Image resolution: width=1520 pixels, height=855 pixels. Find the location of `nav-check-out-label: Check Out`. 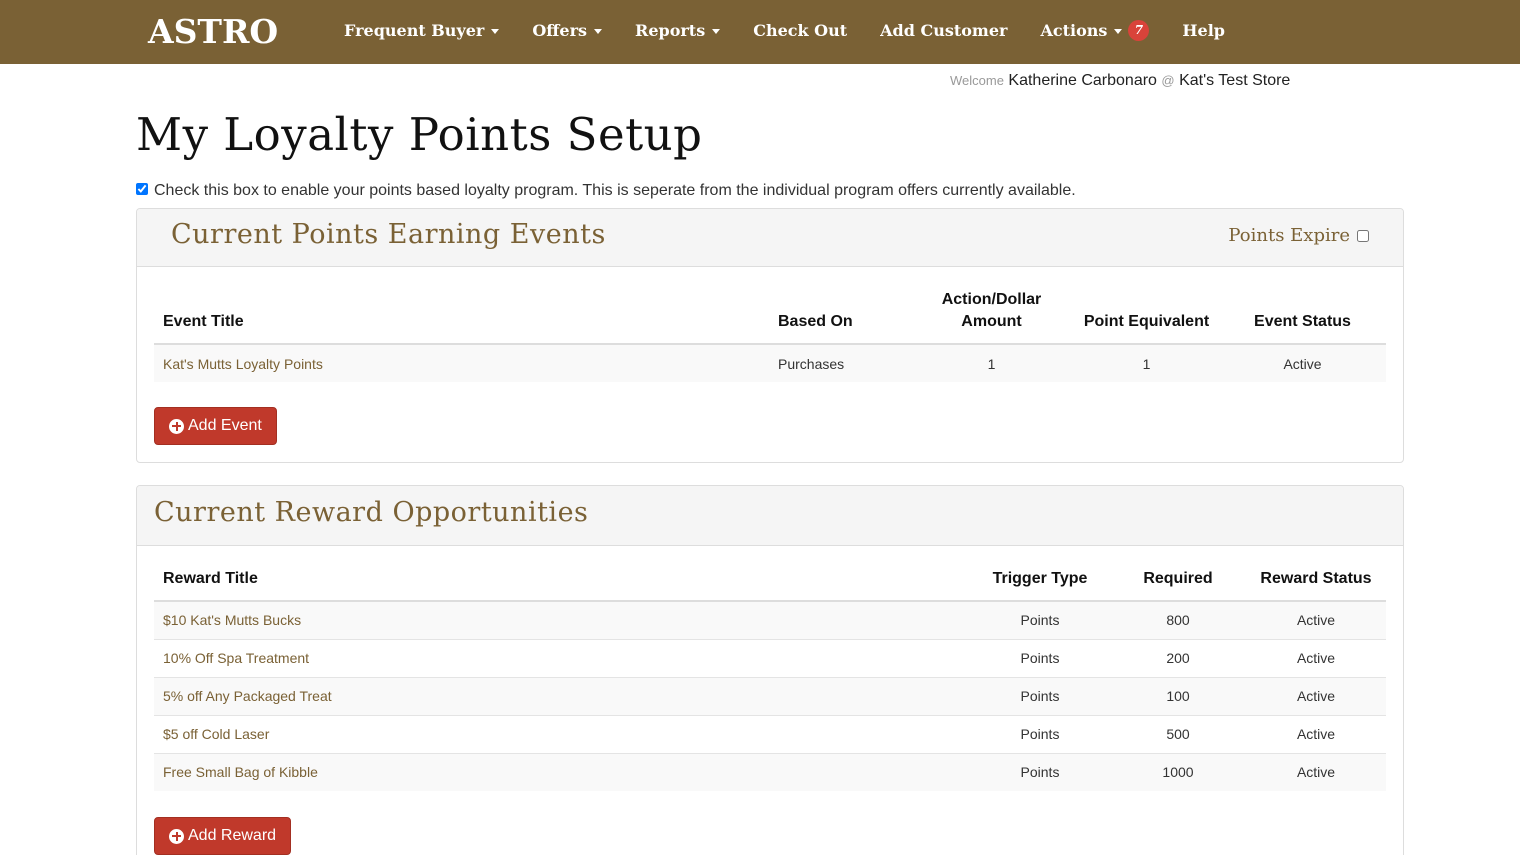

nav-check-out-label: Check Out is located at coordinates (800, 30).